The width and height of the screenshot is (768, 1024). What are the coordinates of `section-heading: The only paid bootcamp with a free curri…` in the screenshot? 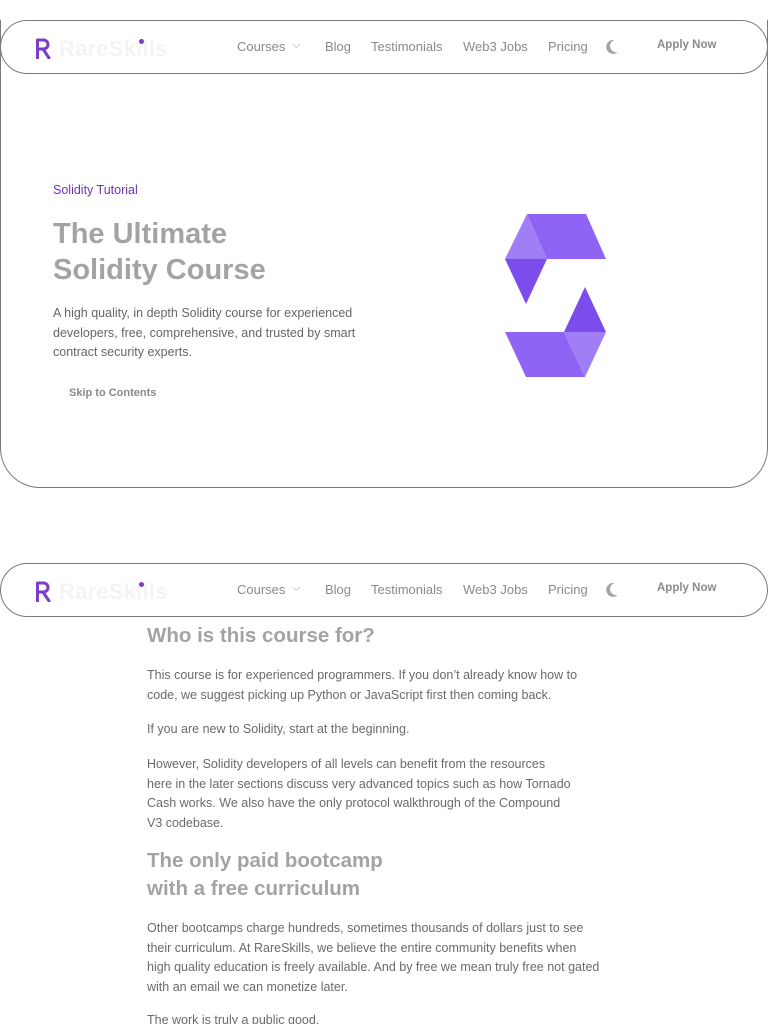 It's located at (265, 875).